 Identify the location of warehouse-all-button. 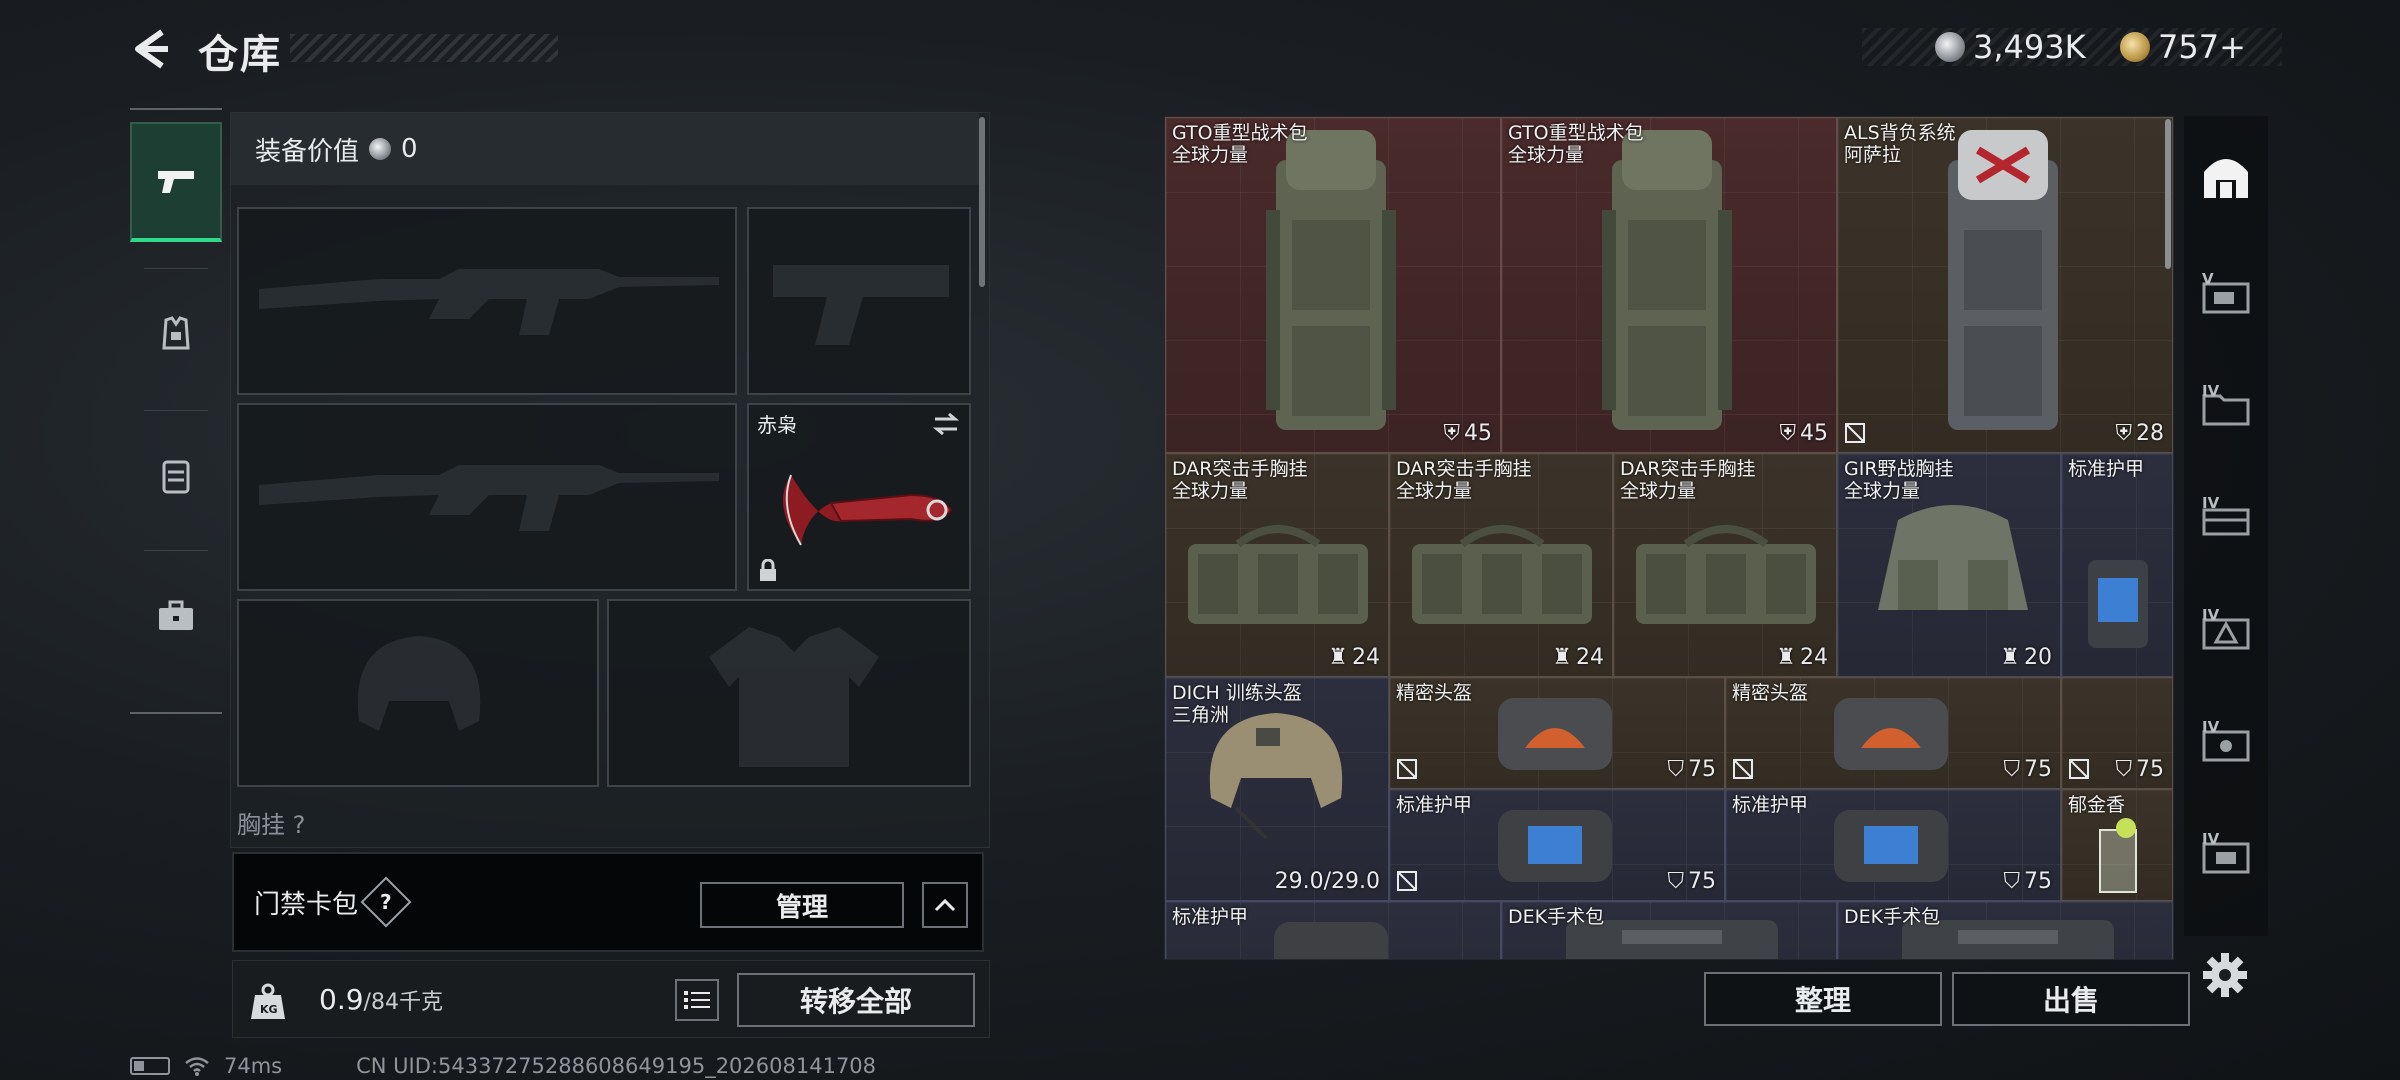
(2226, 176).